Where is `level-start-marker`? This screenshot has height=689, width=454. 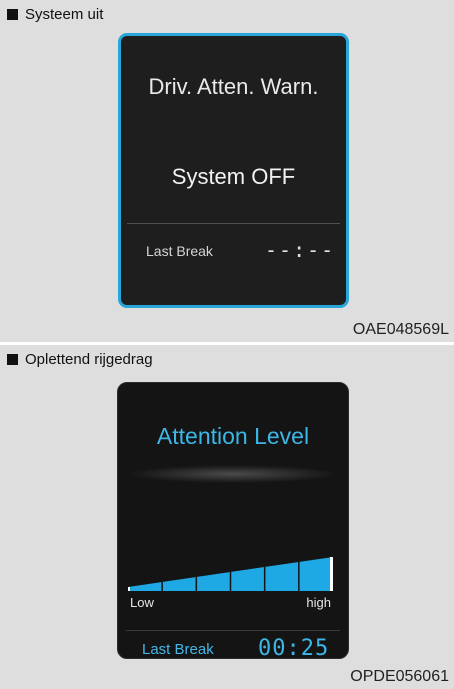 level-start-marker is located at coordinates (129, 589).